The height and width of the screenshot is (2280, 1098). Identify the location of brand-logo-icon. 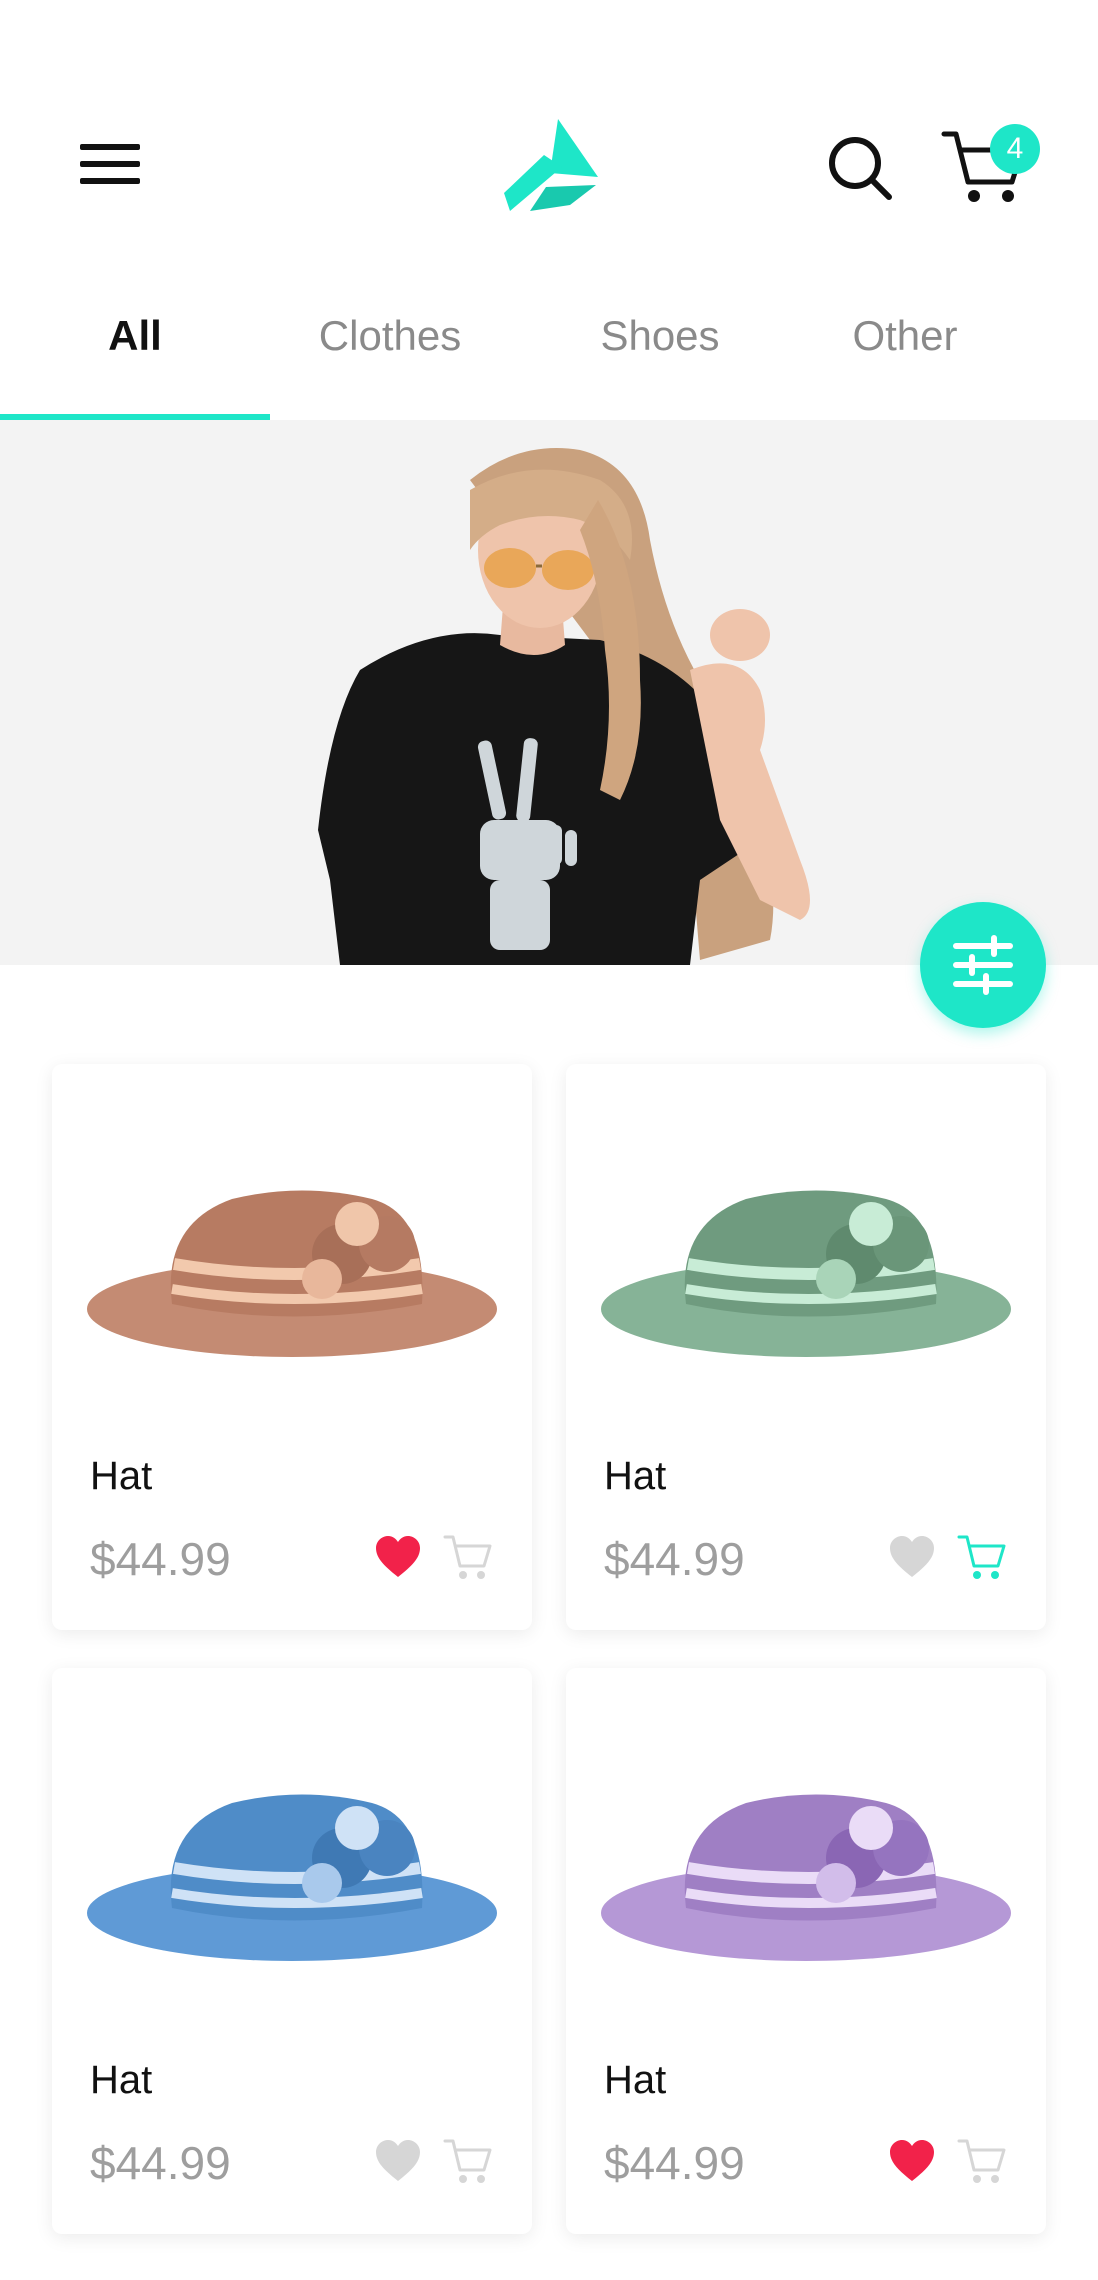
(551, 165).